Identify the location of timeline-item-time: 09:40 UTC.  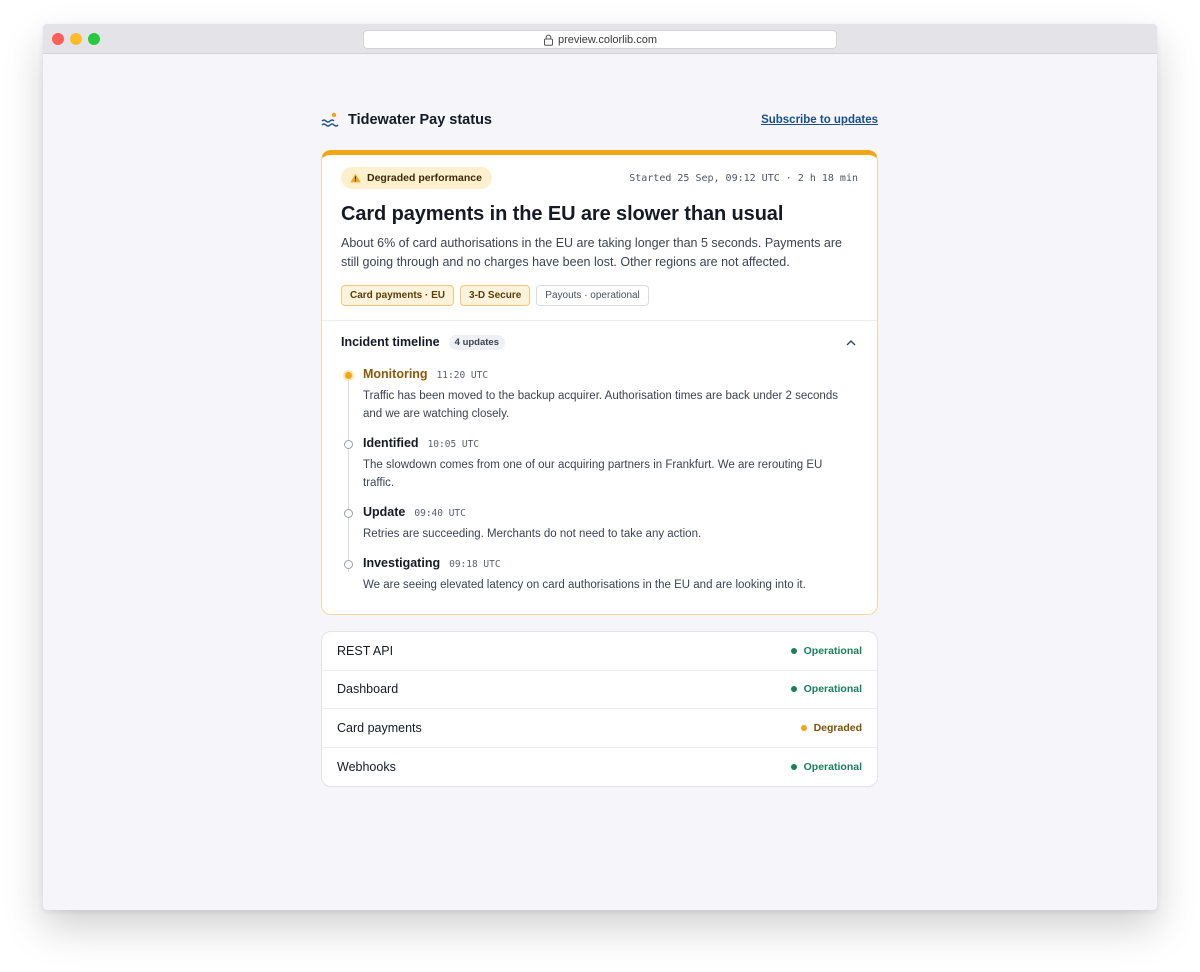
(440, 513).